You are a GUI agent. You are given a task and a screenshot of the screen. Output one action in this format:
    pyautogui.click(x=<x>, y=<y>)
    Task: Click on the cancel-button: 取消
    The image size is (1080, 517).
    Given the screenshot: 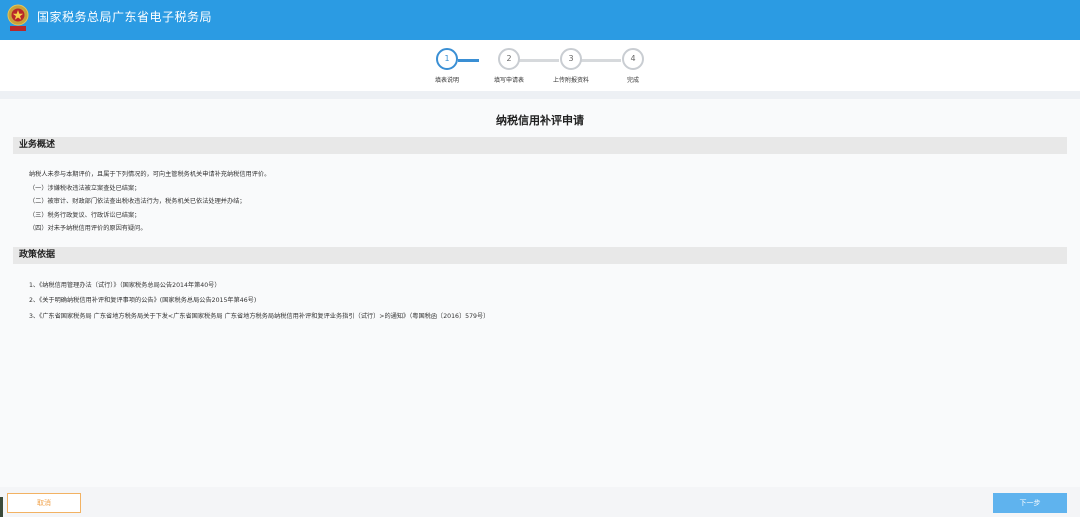 What is the action you would take?
    pyautogui.click(x=44, y=503)
    